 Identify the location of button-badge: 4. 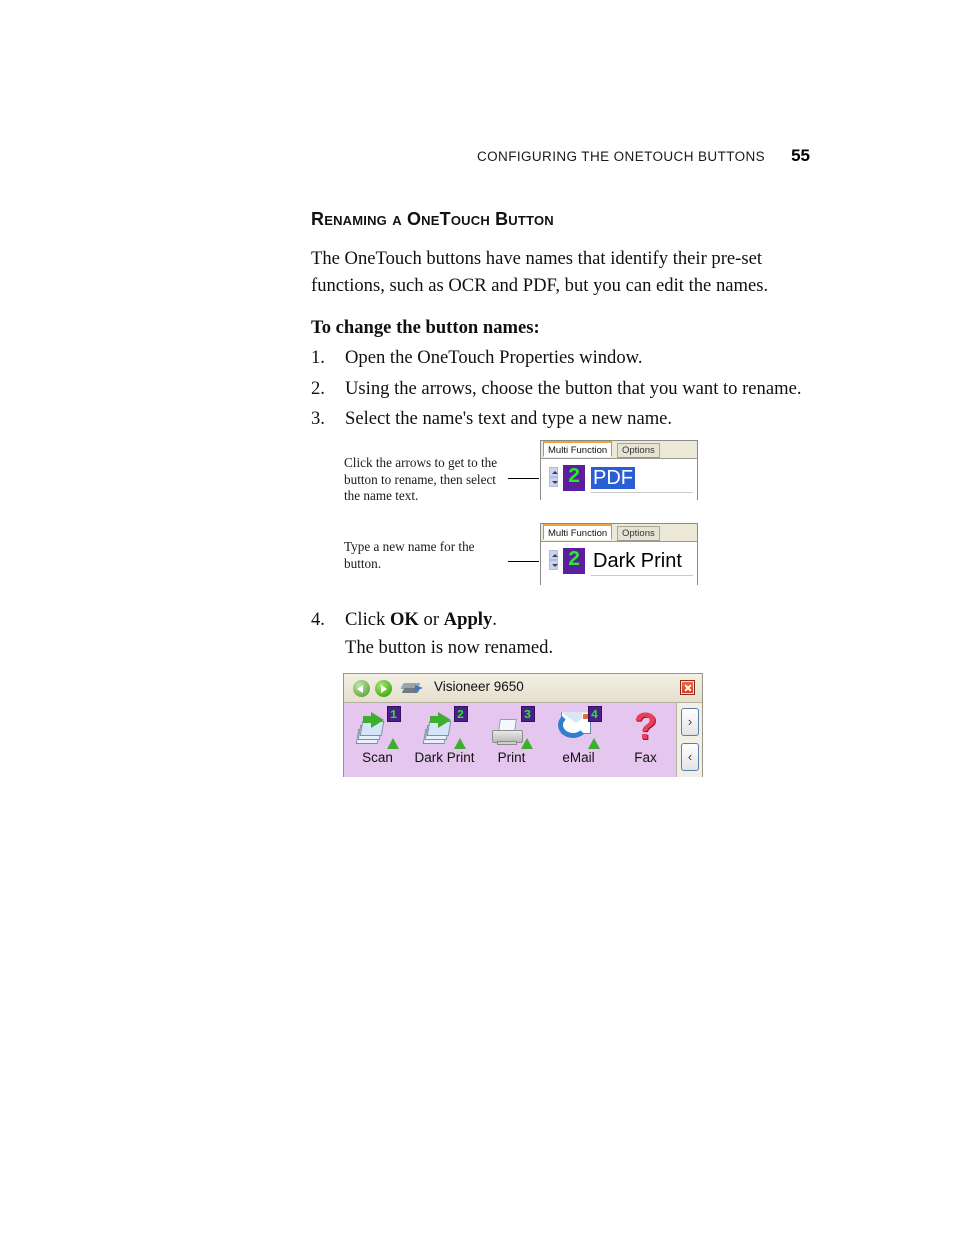
(594, 714).